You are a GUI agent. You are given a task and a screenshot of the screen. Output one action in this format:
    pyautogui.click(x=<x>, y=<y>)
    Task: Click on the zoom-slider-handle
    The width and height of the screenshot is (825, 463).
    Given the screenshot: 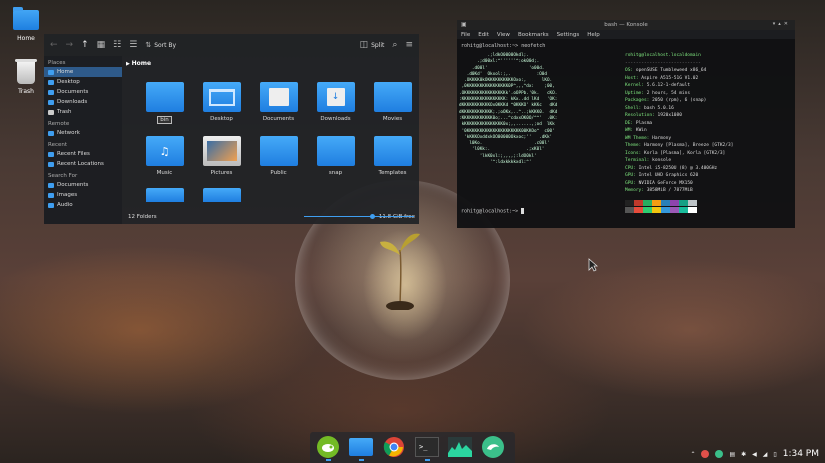 What is the action you would take?
    pyautogui.click(x=372, y=216)
    